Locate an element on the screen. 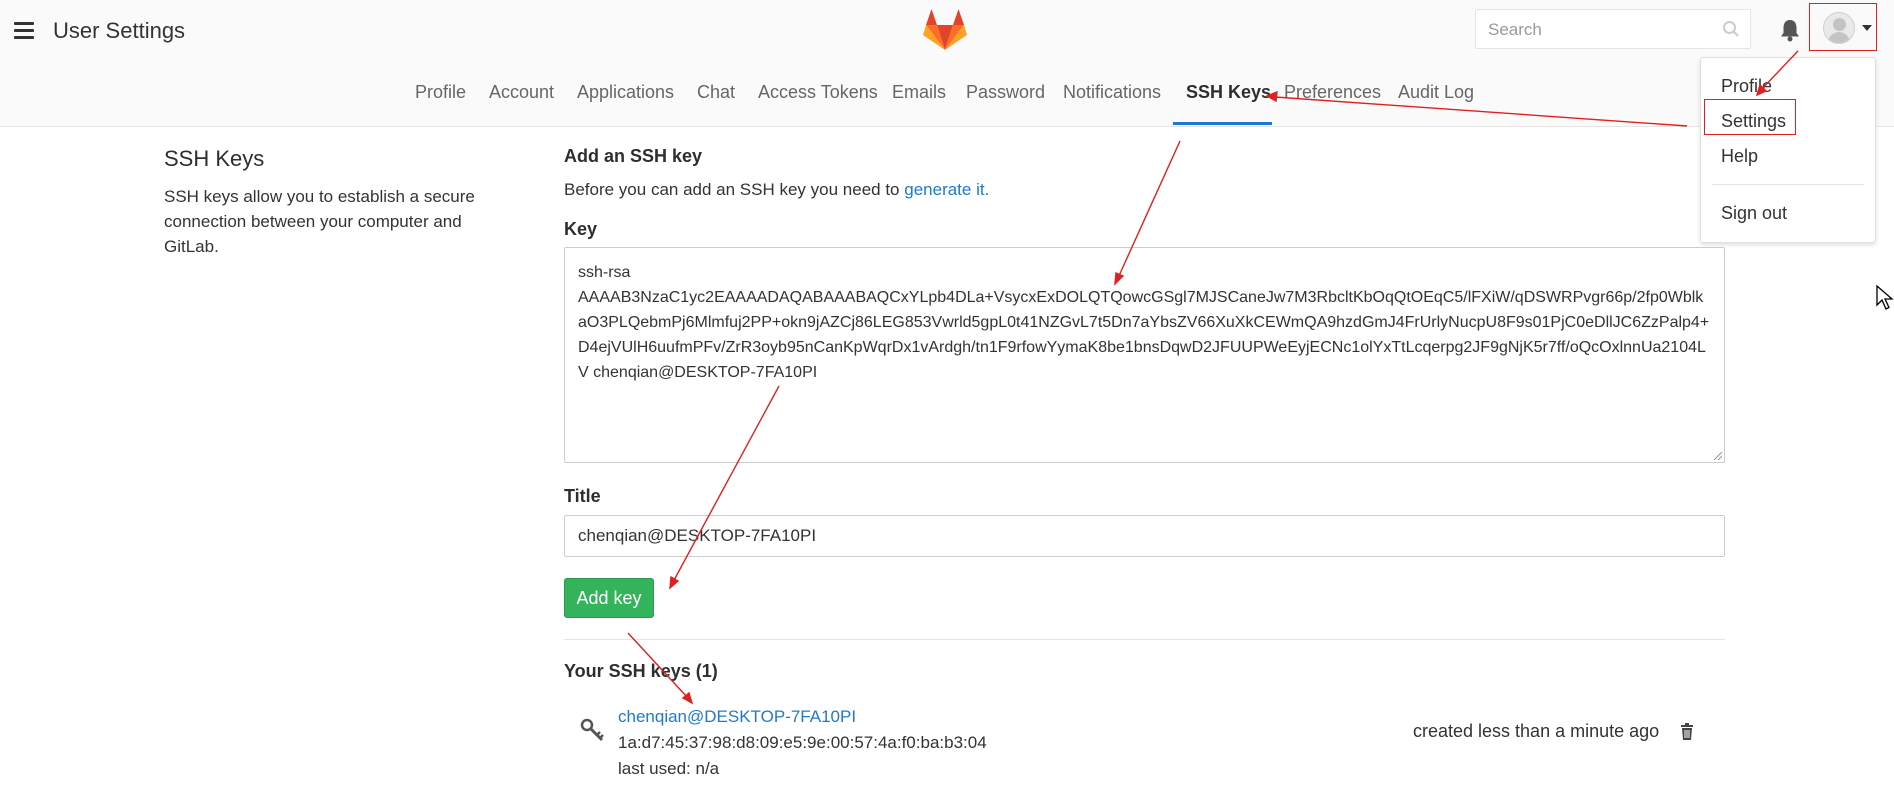  search-icon is located at coordinates (1731, 29).